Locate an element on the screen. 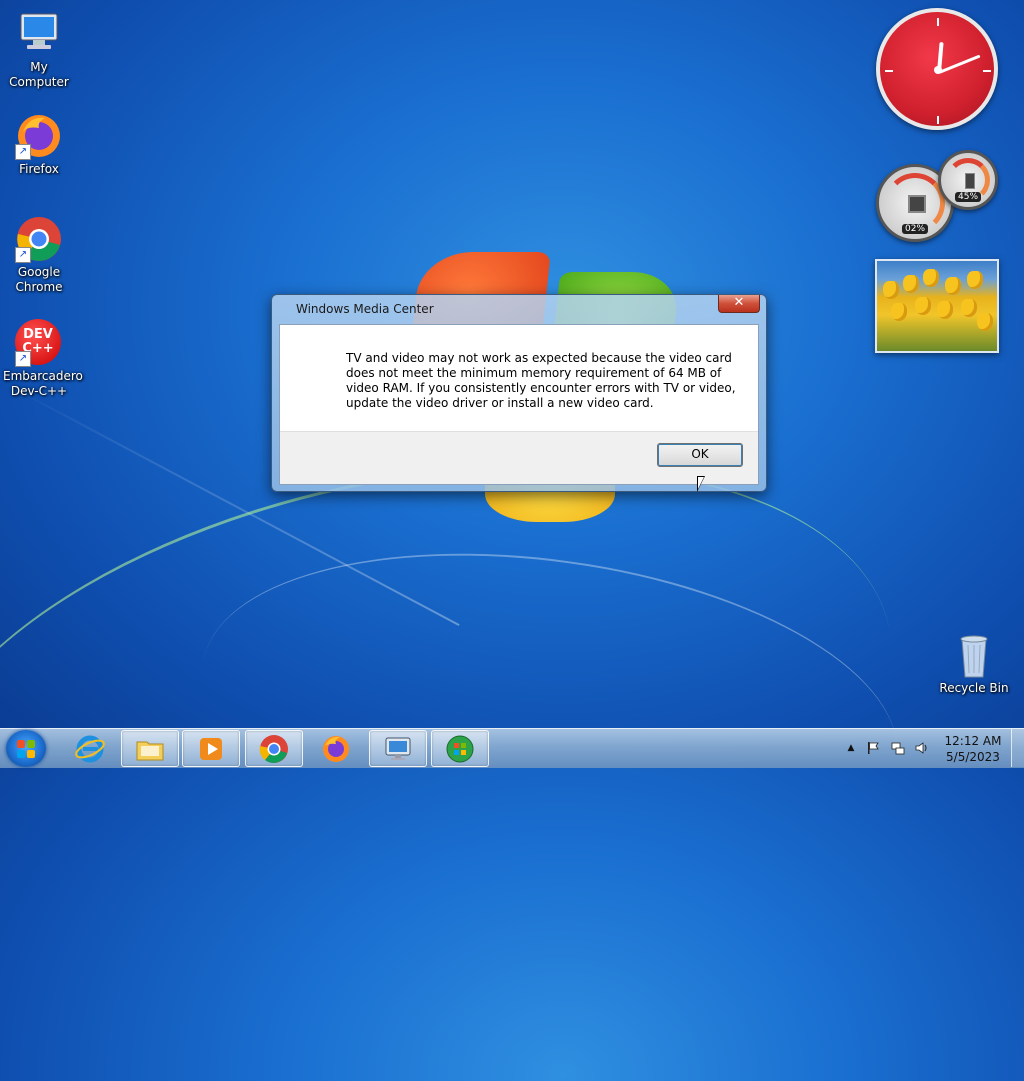 This screenshot has width=1024, height=1081. memory-gauge: 45% is located at coordinates (968, 180).